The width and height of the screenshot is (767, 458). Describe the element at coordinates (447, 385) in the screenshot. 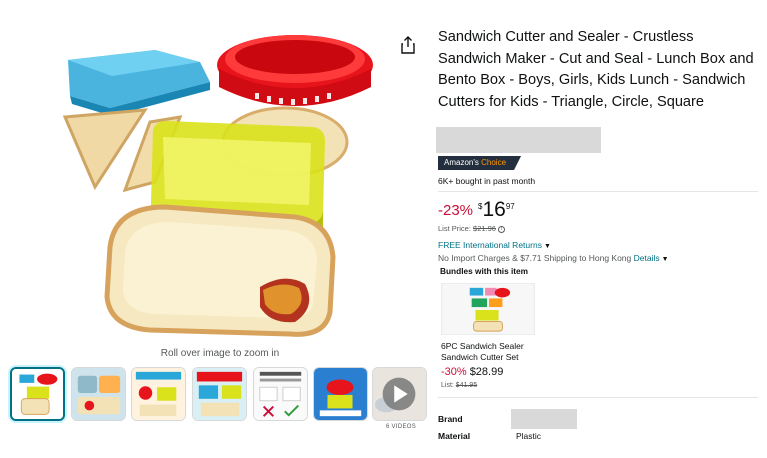

I see `bundle-list-label: List:` at that location.